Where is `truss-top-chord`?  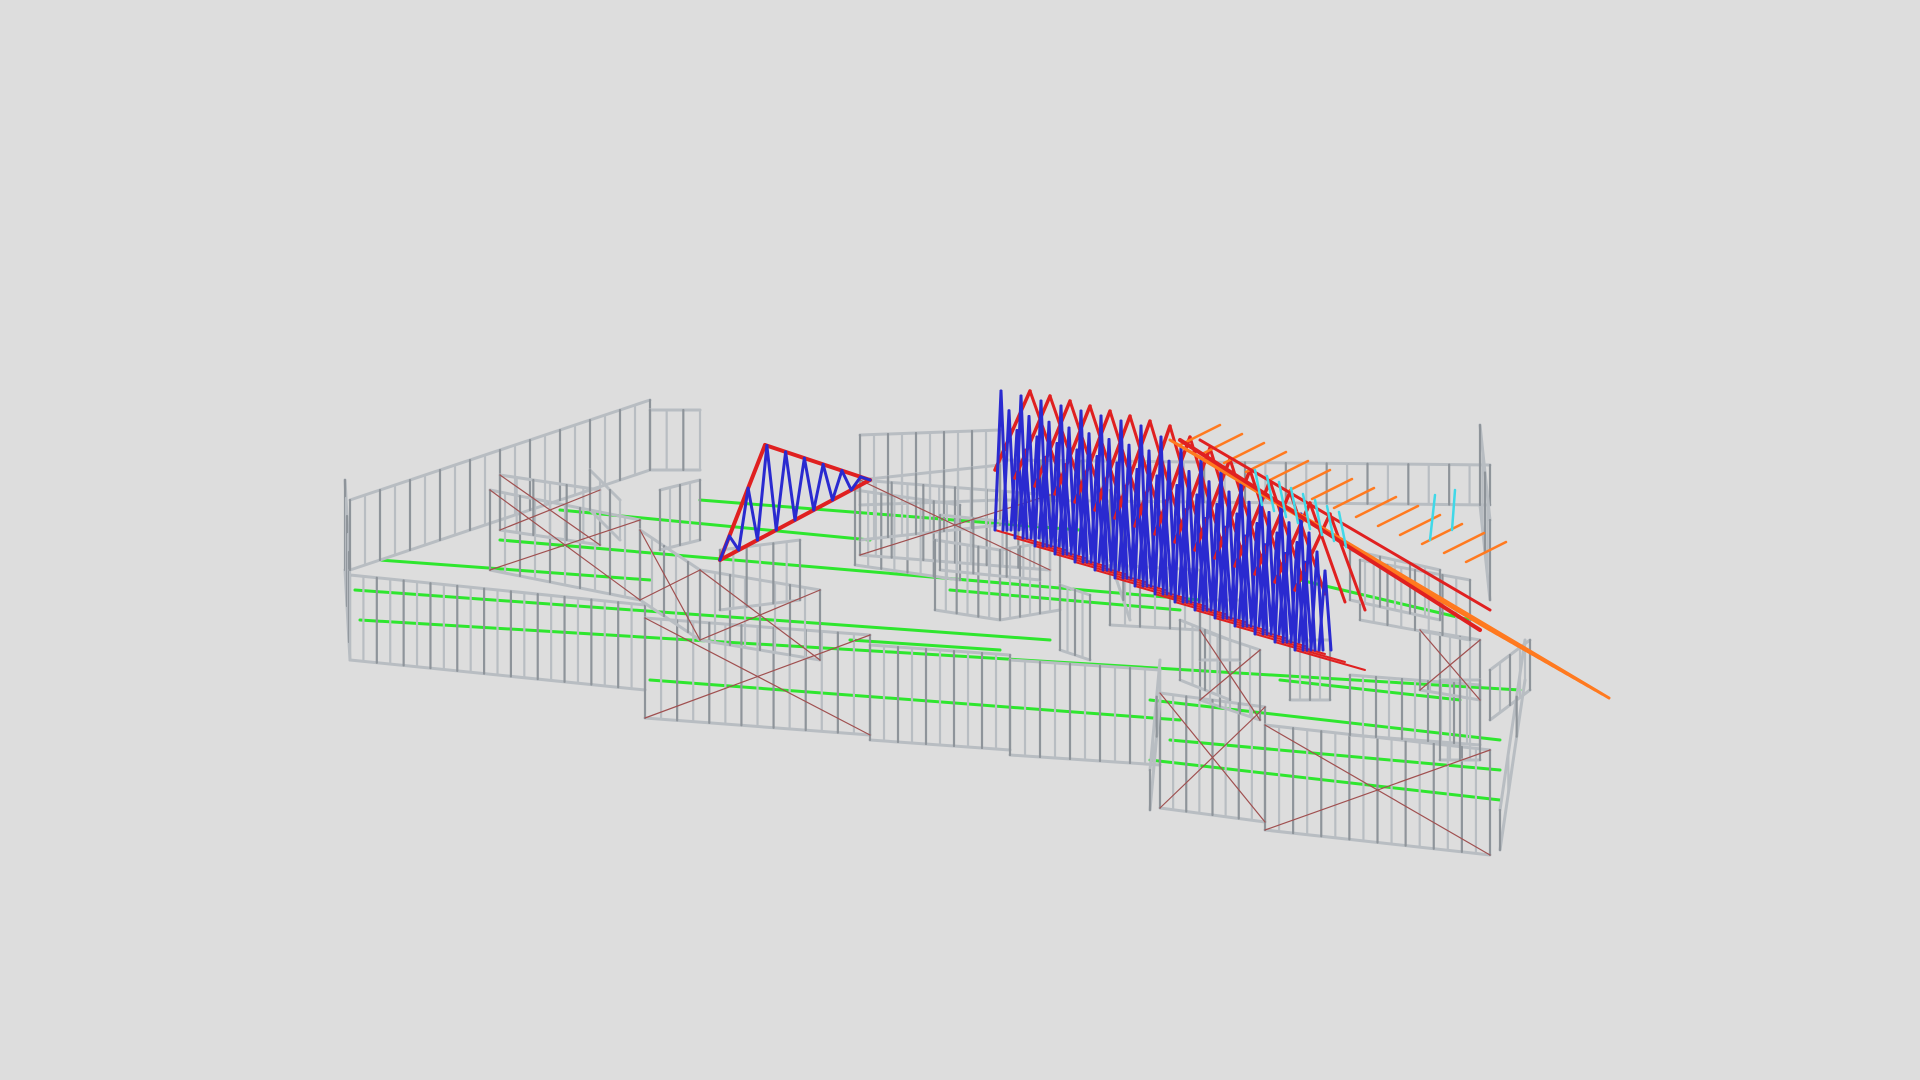
truss-top-chord is located at coordinates (817, 462).